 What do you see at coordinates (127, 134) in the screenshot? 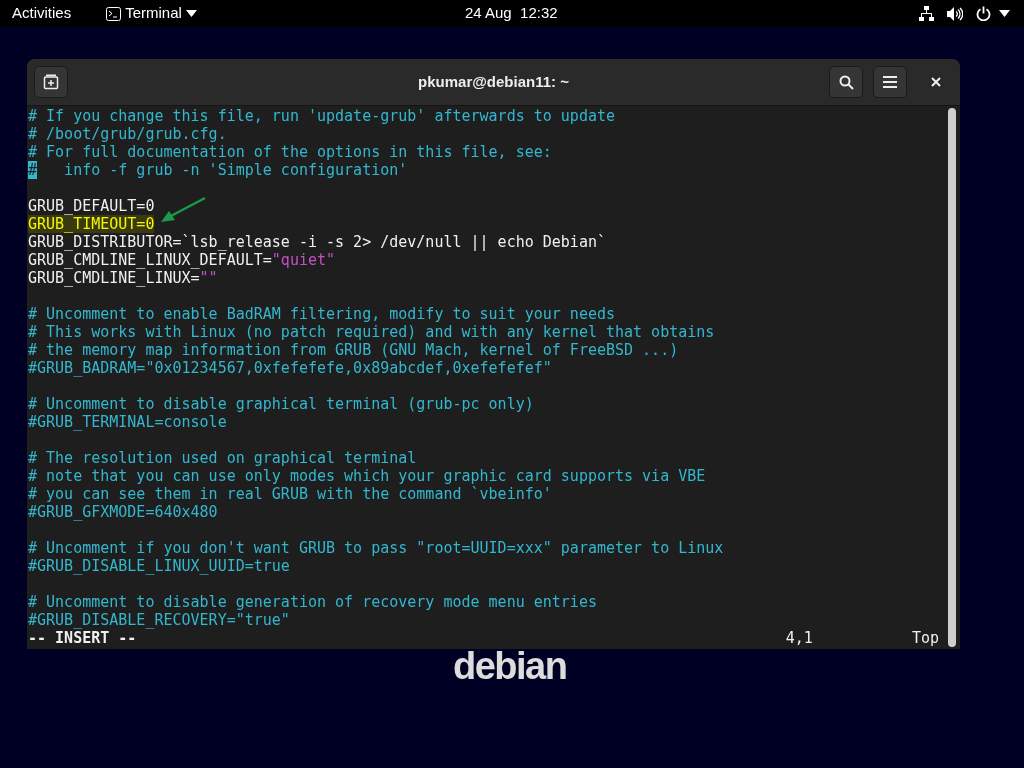
I see `comment-text: # /boot/grub/grub.cfg.` at bounding box center [127, 134].